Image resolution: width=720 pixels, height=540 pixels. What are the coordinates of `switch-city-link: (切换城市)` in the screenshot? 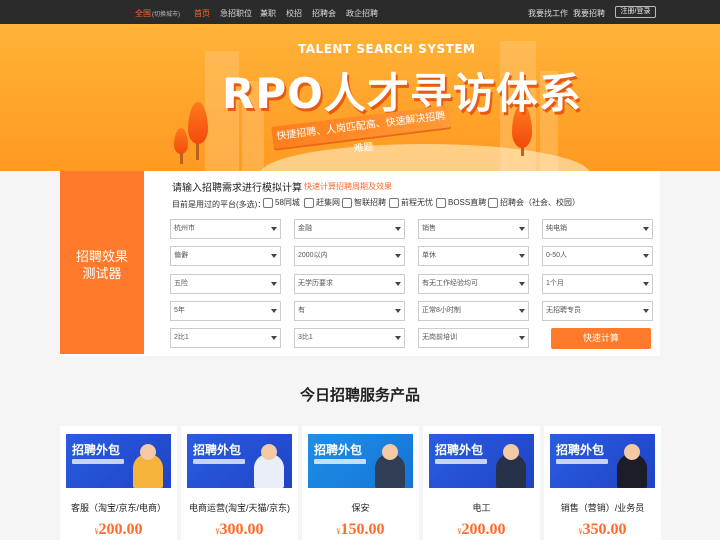 It's located at (166, 13).